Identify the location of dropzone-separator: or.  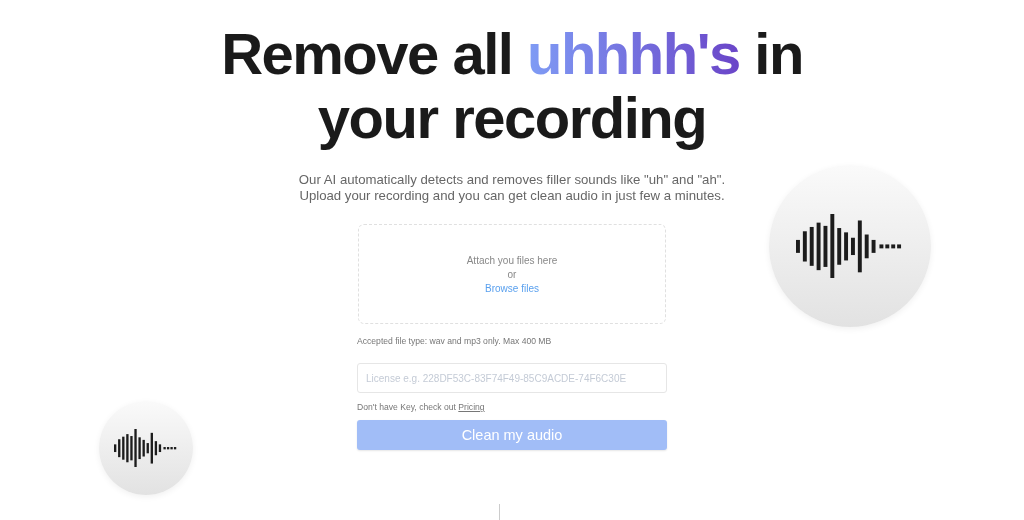
(512, 274).